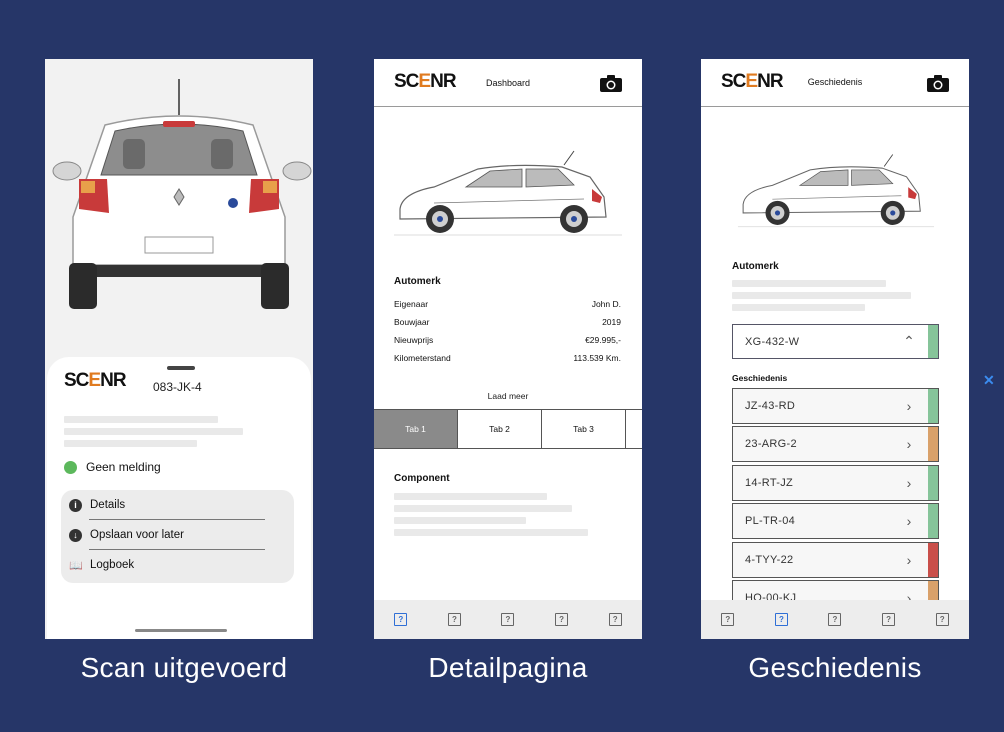 The width and height of the screenshot is (1004, 732). What do you see at coordinates (760, 378) in the screenshot?
I see `history-list-label: Geschiedenis` at bounding box center [760, 378].